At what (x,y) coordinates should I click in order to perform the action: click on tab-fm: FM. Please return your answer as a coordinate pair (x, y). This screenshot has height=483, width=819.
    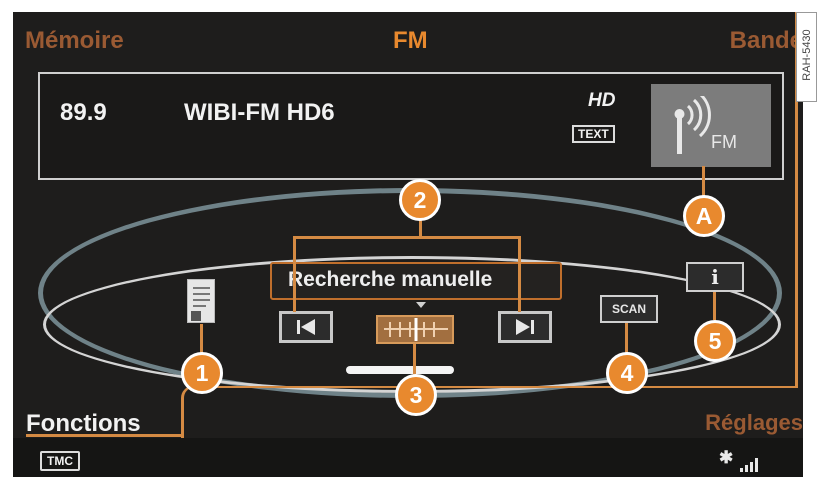
    Looking at the image, I should click on (410, 41).